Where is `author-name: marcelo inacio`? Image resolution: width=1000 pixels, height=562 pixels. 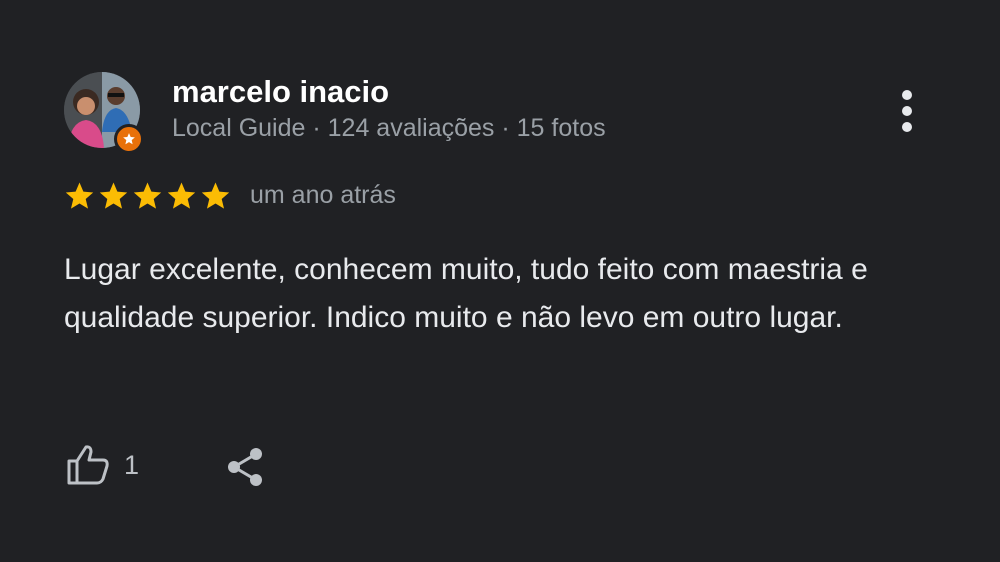
author-name: marcelo inacio is located at coordinates (280, 92).